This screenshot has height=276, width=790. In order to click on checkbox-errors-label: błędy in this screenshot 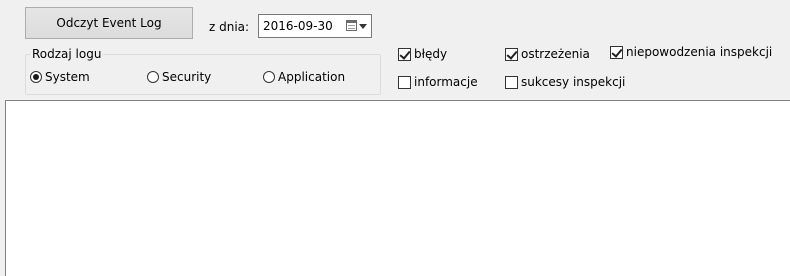, I will do `click(431, 54)`.